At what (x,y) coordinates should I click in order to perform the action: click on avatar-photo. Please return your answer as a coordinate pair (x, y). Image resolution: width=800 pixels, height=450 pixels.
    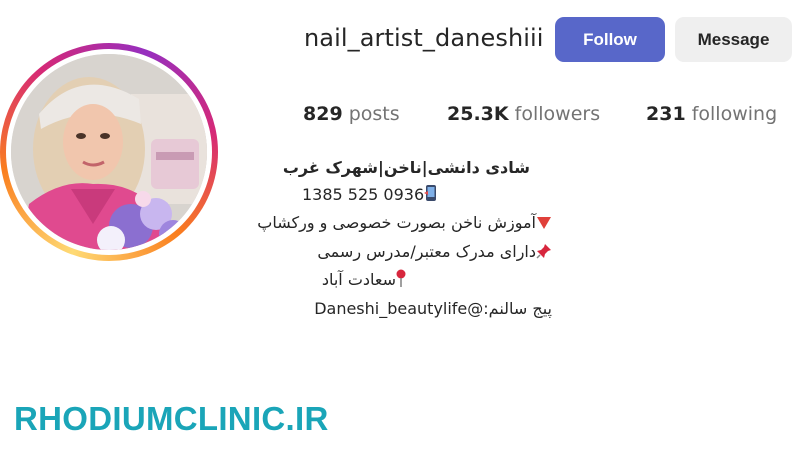
    Looking at the image, I should click on (109, 152).